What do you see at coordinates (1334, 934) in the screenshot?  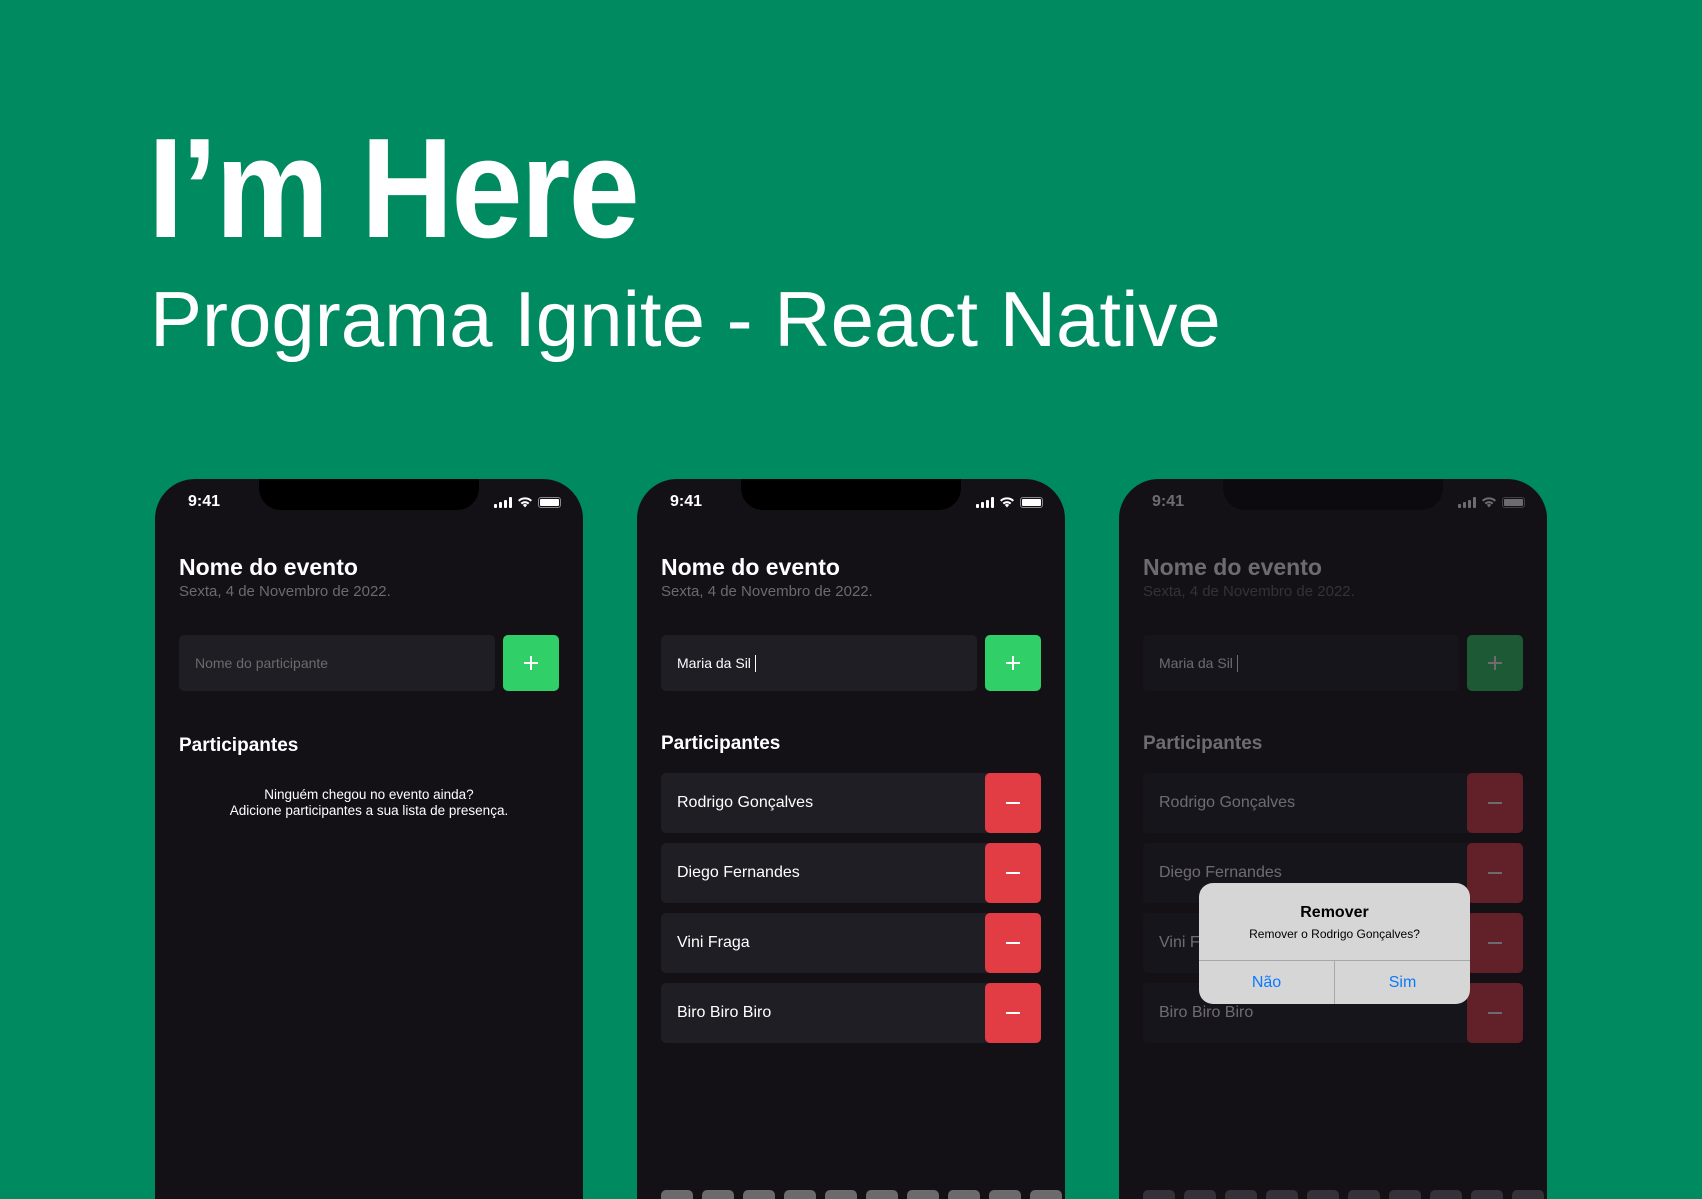 I see `alert-message: Remover o Rodrigo Gonçalves?` at bounding box center [1334, 934].